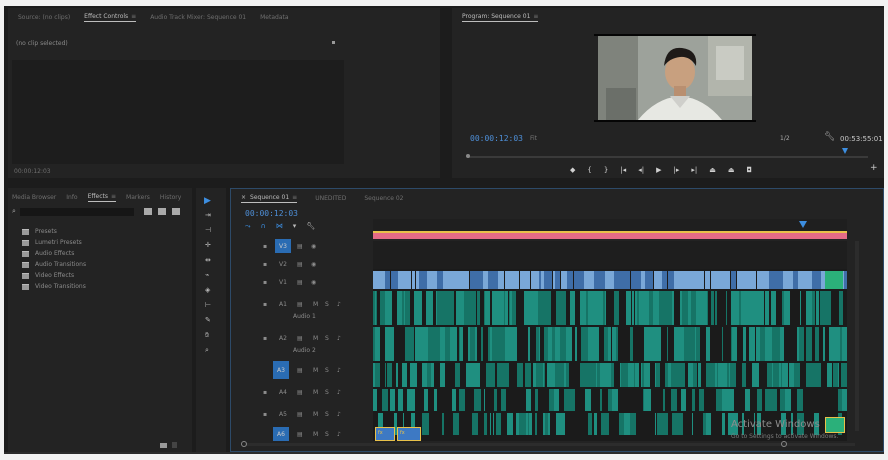 Image resolution: width=888 pixels, height=460 pixels. Describe the element at coordinates (271, 213) in the screenshot. I see `timeline-timecode: 00:00:12:03` at that location.